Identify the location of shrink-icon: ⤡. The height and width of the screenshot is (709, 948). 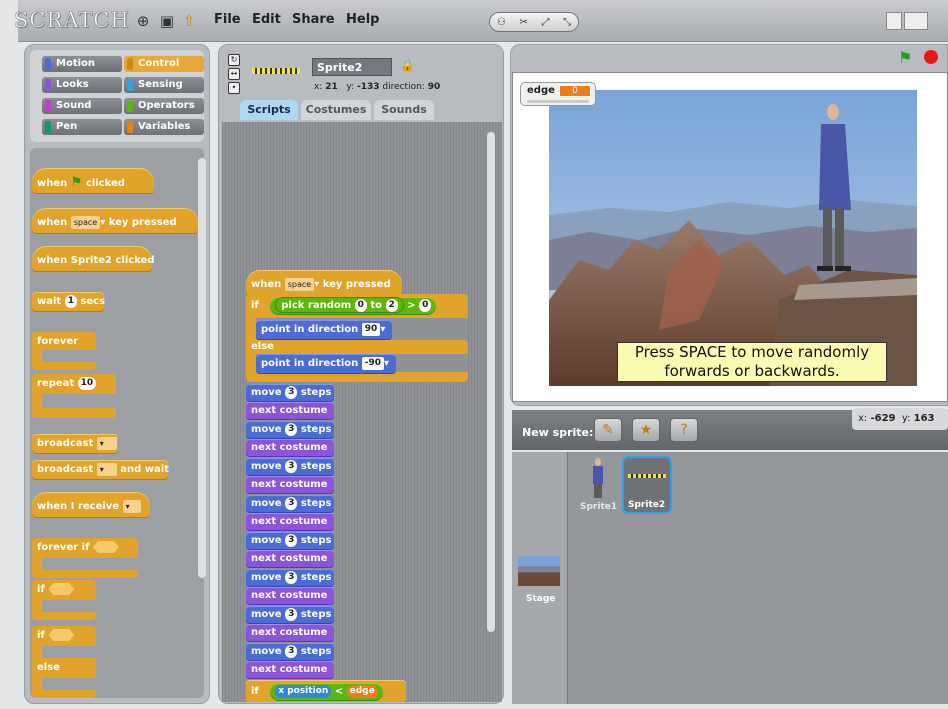
(567, 22).